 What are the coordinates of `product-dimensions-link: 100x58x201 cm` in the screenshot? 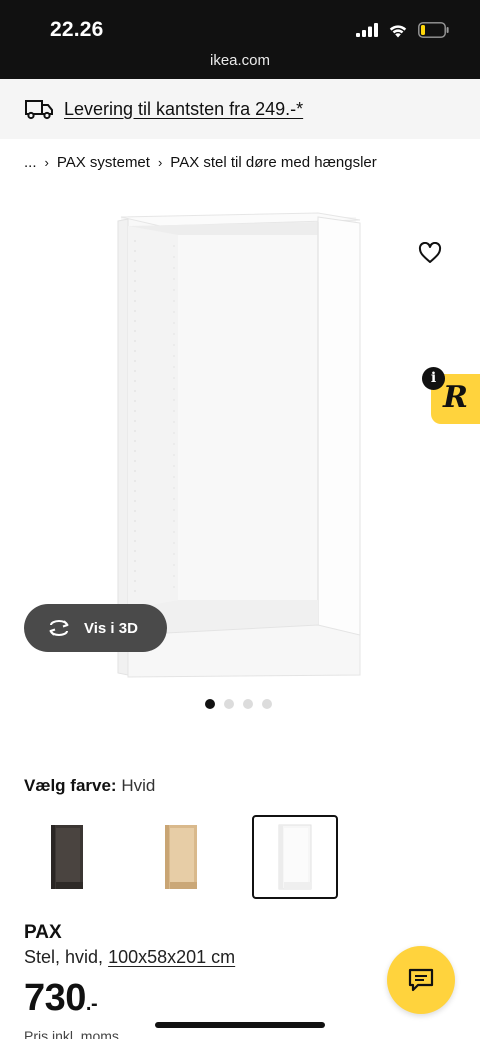 It's located at (171, 957).